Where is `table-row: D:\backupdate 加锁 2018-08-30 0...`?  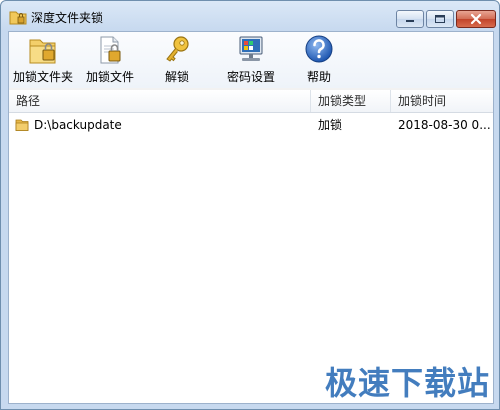
table-row: D:\backupdate 加锁 2018-08-30 0... is located at coordinates (251, 125).